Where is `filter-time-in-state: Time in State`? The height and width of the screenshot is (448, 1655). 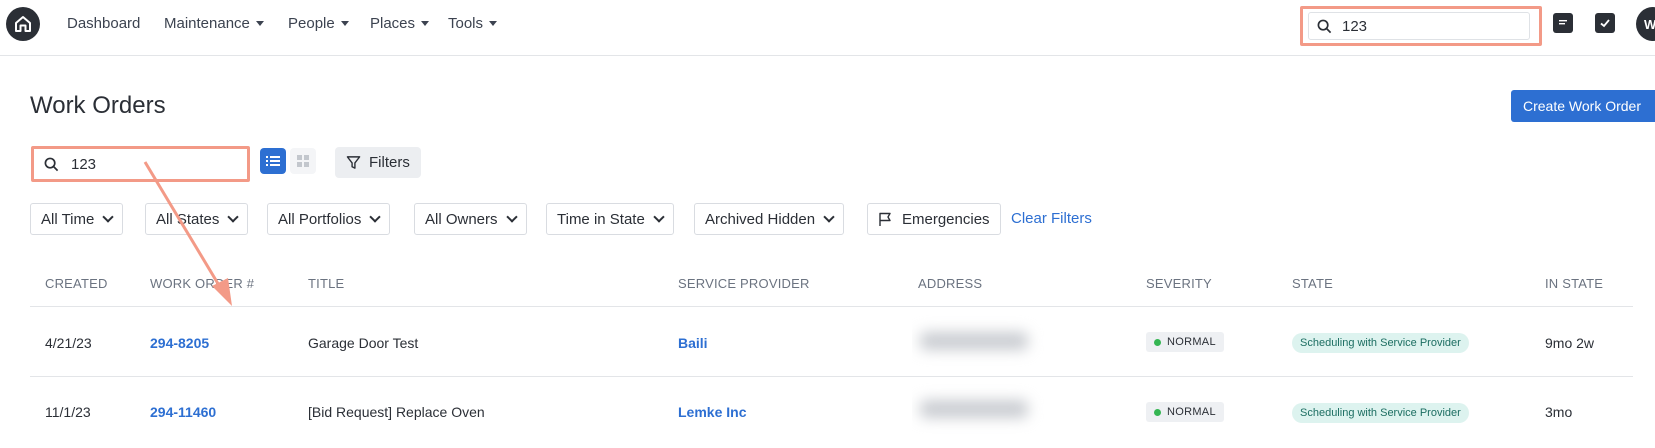
filter-time-in-state: Time in State is located at coordinates (610, 219).